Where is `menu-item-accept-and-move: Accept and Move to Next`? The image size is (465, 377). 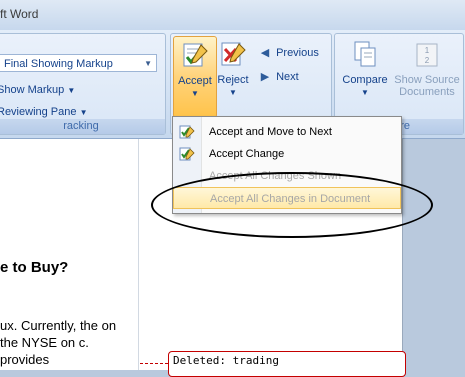
menu-item-accept-and-move: Accept and Move to Next is located at coordinates (287, 132).